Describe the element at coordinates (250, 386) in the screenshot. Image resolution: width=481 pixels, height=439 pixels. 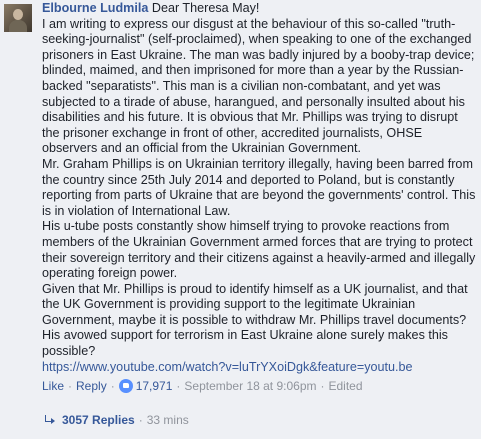
I see `comment-timestamp: September 18 at 9:06pm` at that location.